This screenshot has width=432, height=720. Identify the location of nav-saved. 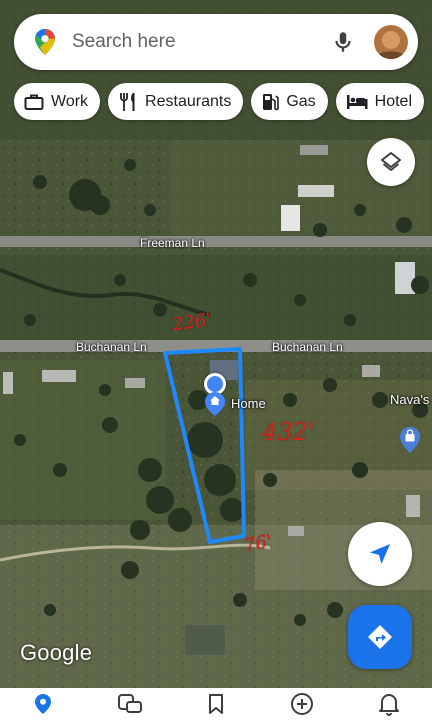
(216, 704).